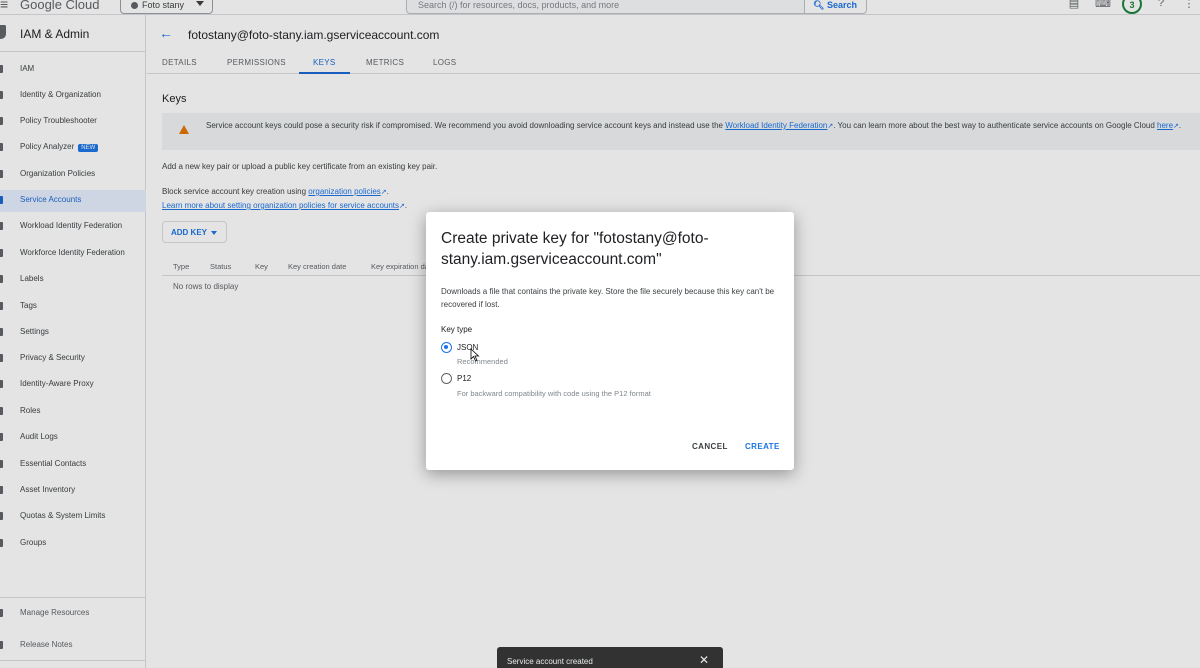 This screenshot has height=668, width=1200. I want to click on snackbar: Service account created ✕, so click(610, 657).